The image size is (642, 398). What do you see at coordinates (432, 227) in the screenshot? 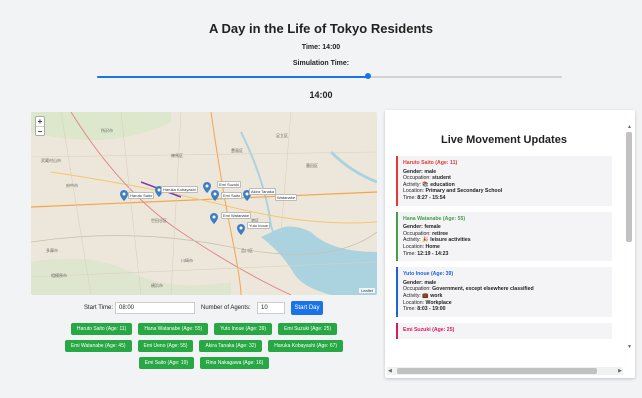
I see `gender-value: female` at bounding box center [432, 227].